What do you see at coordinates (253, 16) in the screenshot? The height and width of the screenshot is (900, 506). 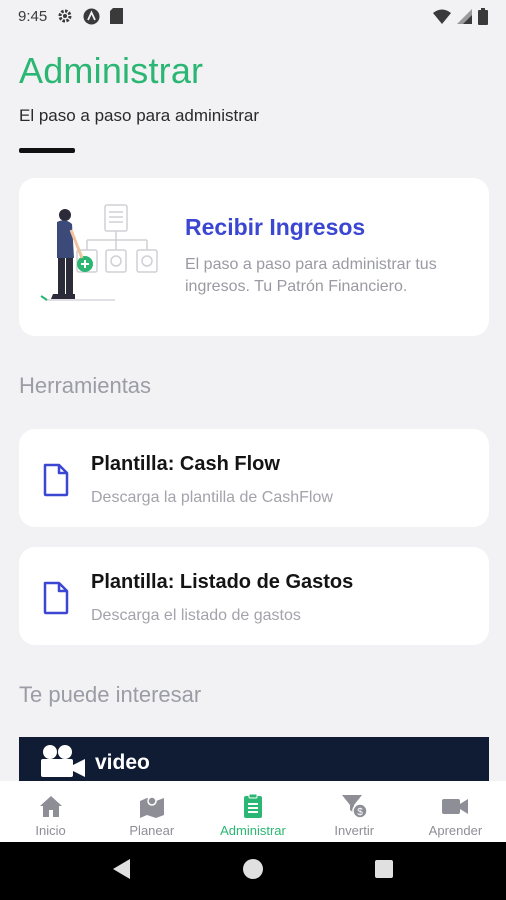 I see `status-bar: 9:45` at bounding box center [253, 16].